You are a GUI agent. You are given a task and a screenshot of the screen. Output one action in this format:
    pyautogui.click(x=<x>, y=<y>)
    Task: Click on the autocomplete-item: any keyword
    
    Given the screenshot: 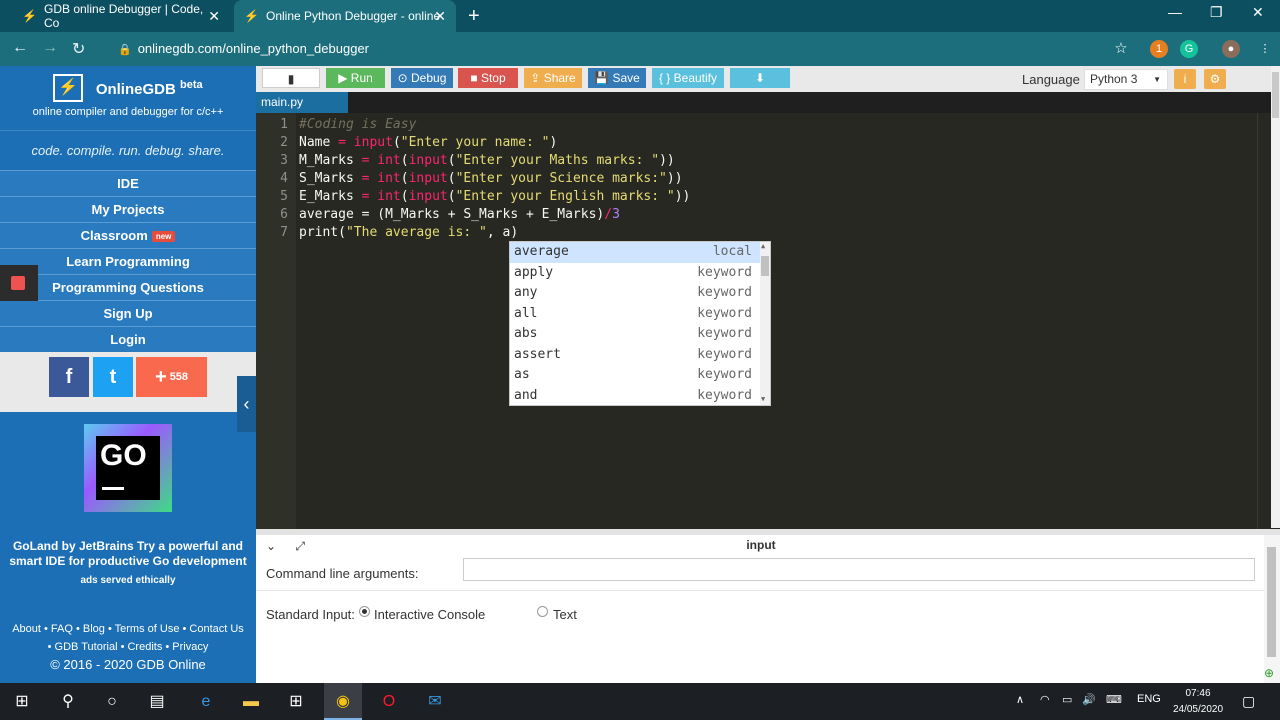 What is the action you would take?
    pyautogui.click(x=635, y=293)
    